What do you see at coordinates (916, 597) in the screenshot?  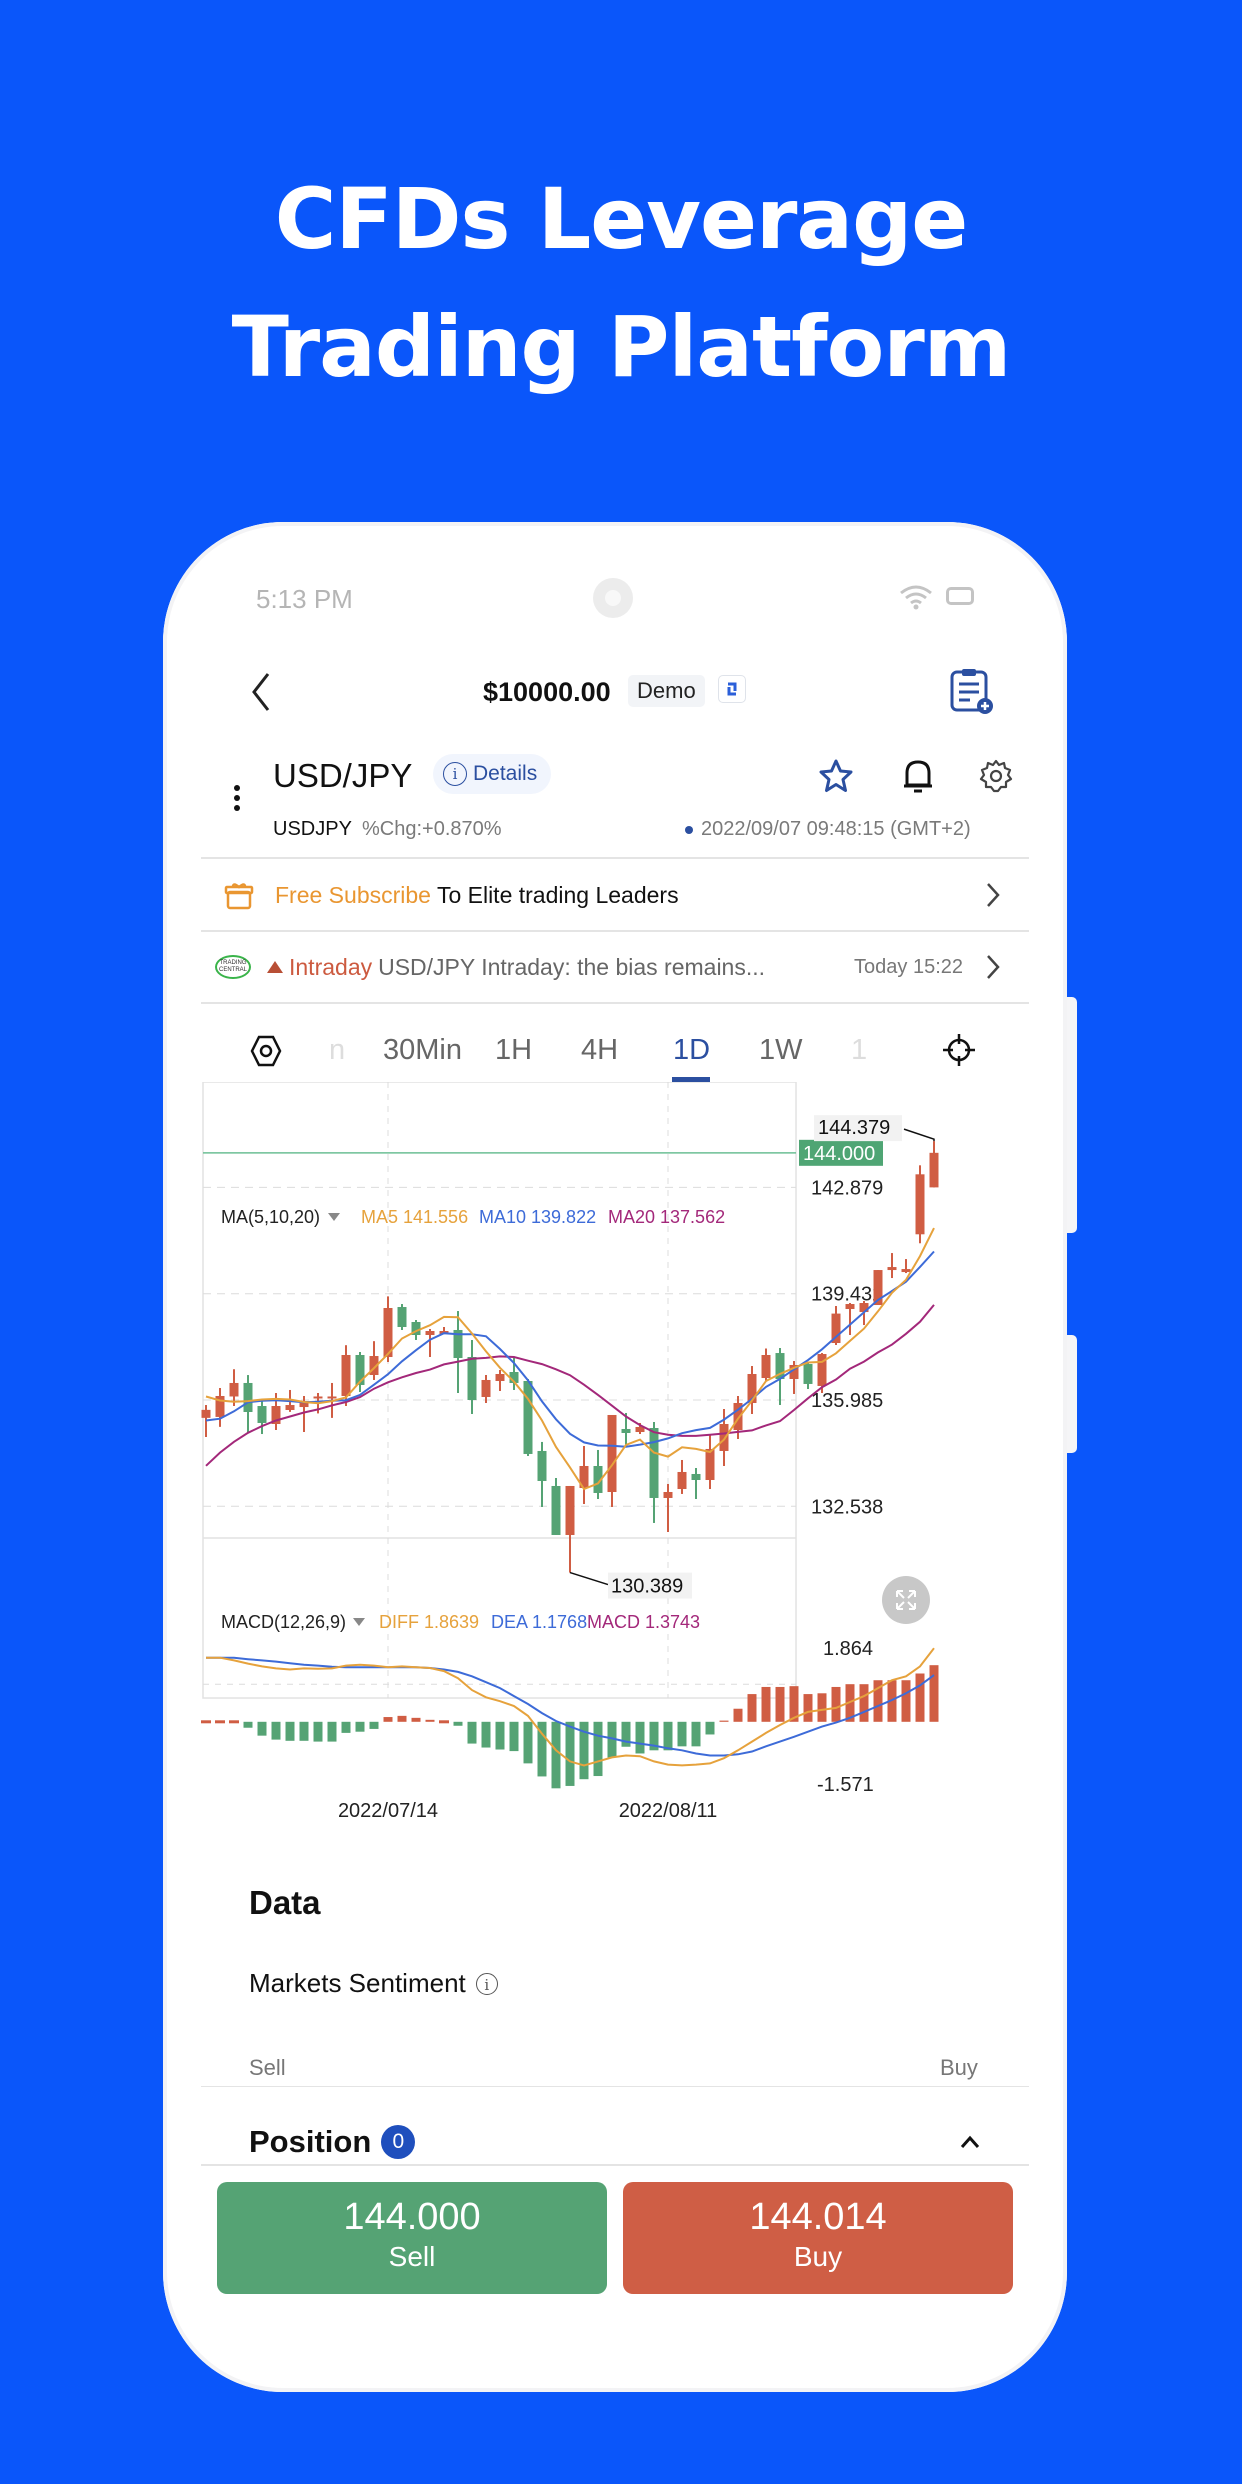 I see `wifi-icon` at bounding box center [916, 597].